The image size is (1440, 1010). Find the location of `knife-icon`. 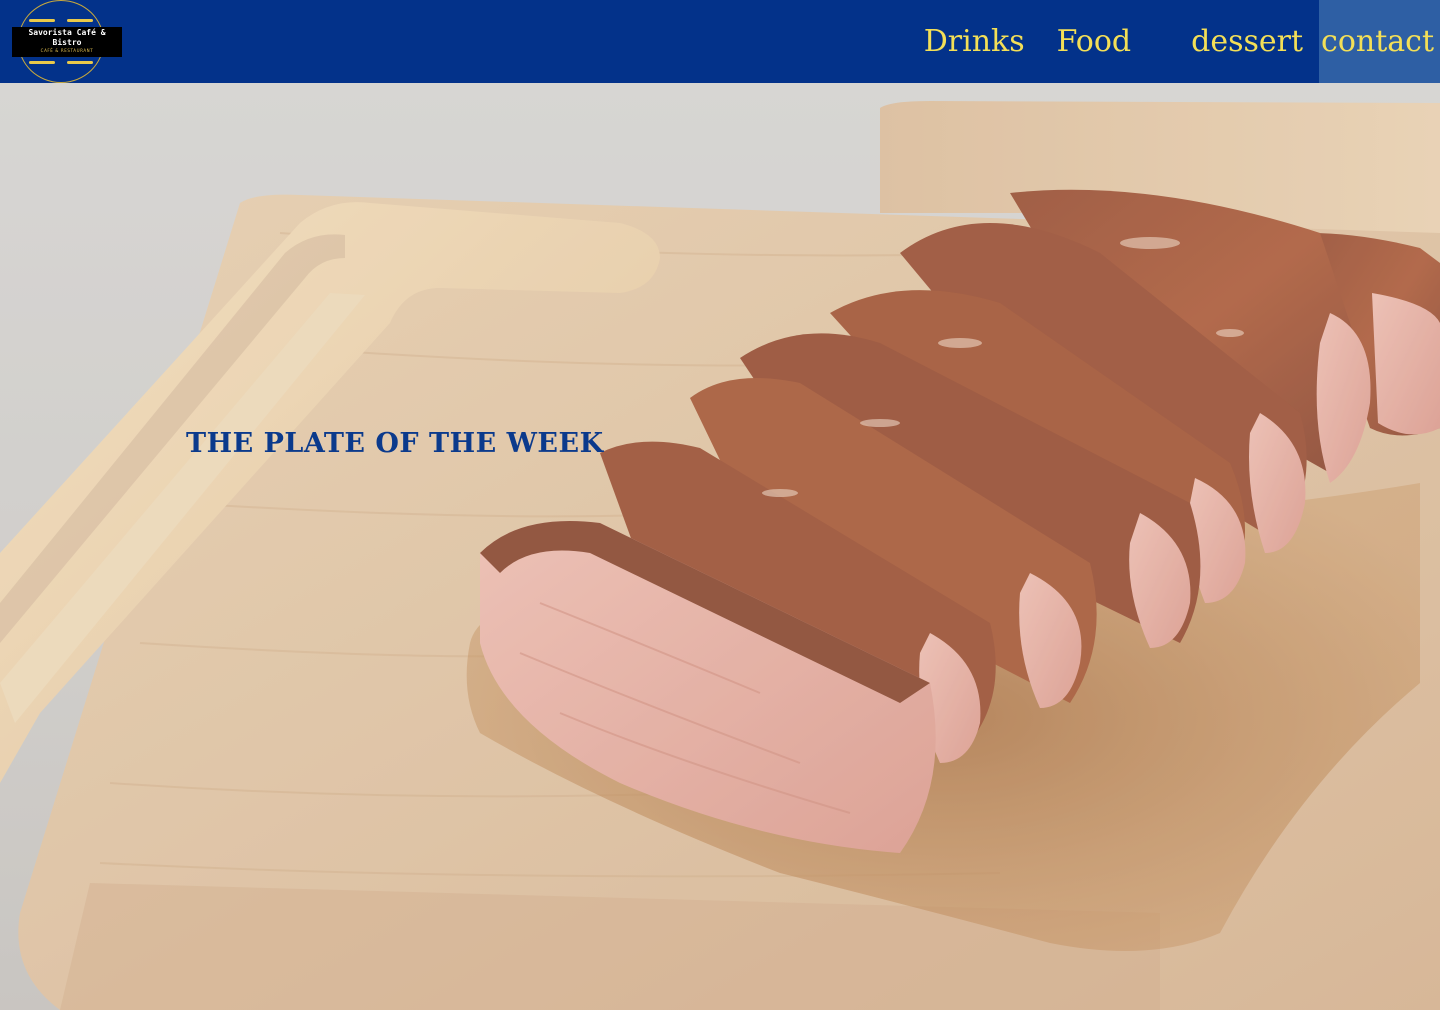

knife-icon is located at coordinates (80, 20).